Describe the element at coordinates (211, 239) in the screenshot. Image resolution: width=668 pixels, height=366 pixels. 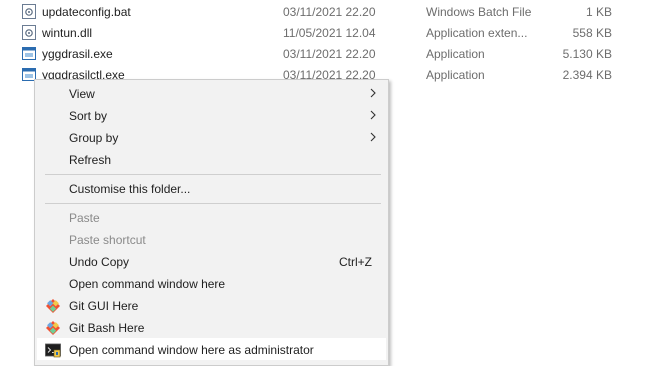
I see `menu-item-paste-shortcut: Paste shortcut` at that location.